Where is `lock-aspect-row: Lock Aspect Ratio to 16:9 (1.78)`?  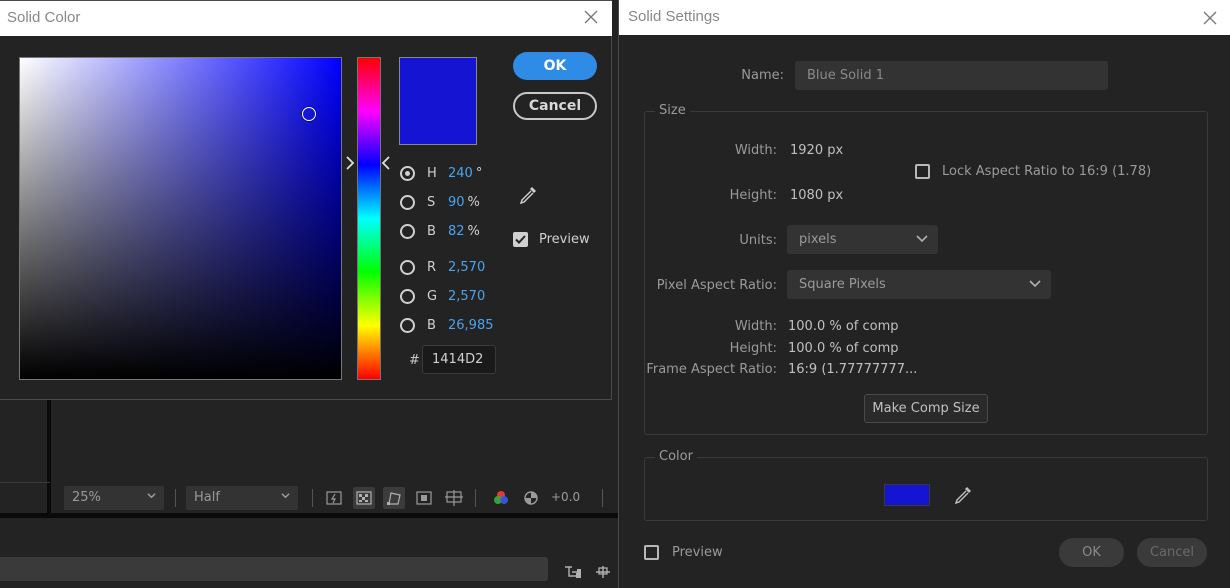
lock-aspect-row: Lock Aspect Ratio to 16:9 (1.78) is located at coordinates (1033, 171).